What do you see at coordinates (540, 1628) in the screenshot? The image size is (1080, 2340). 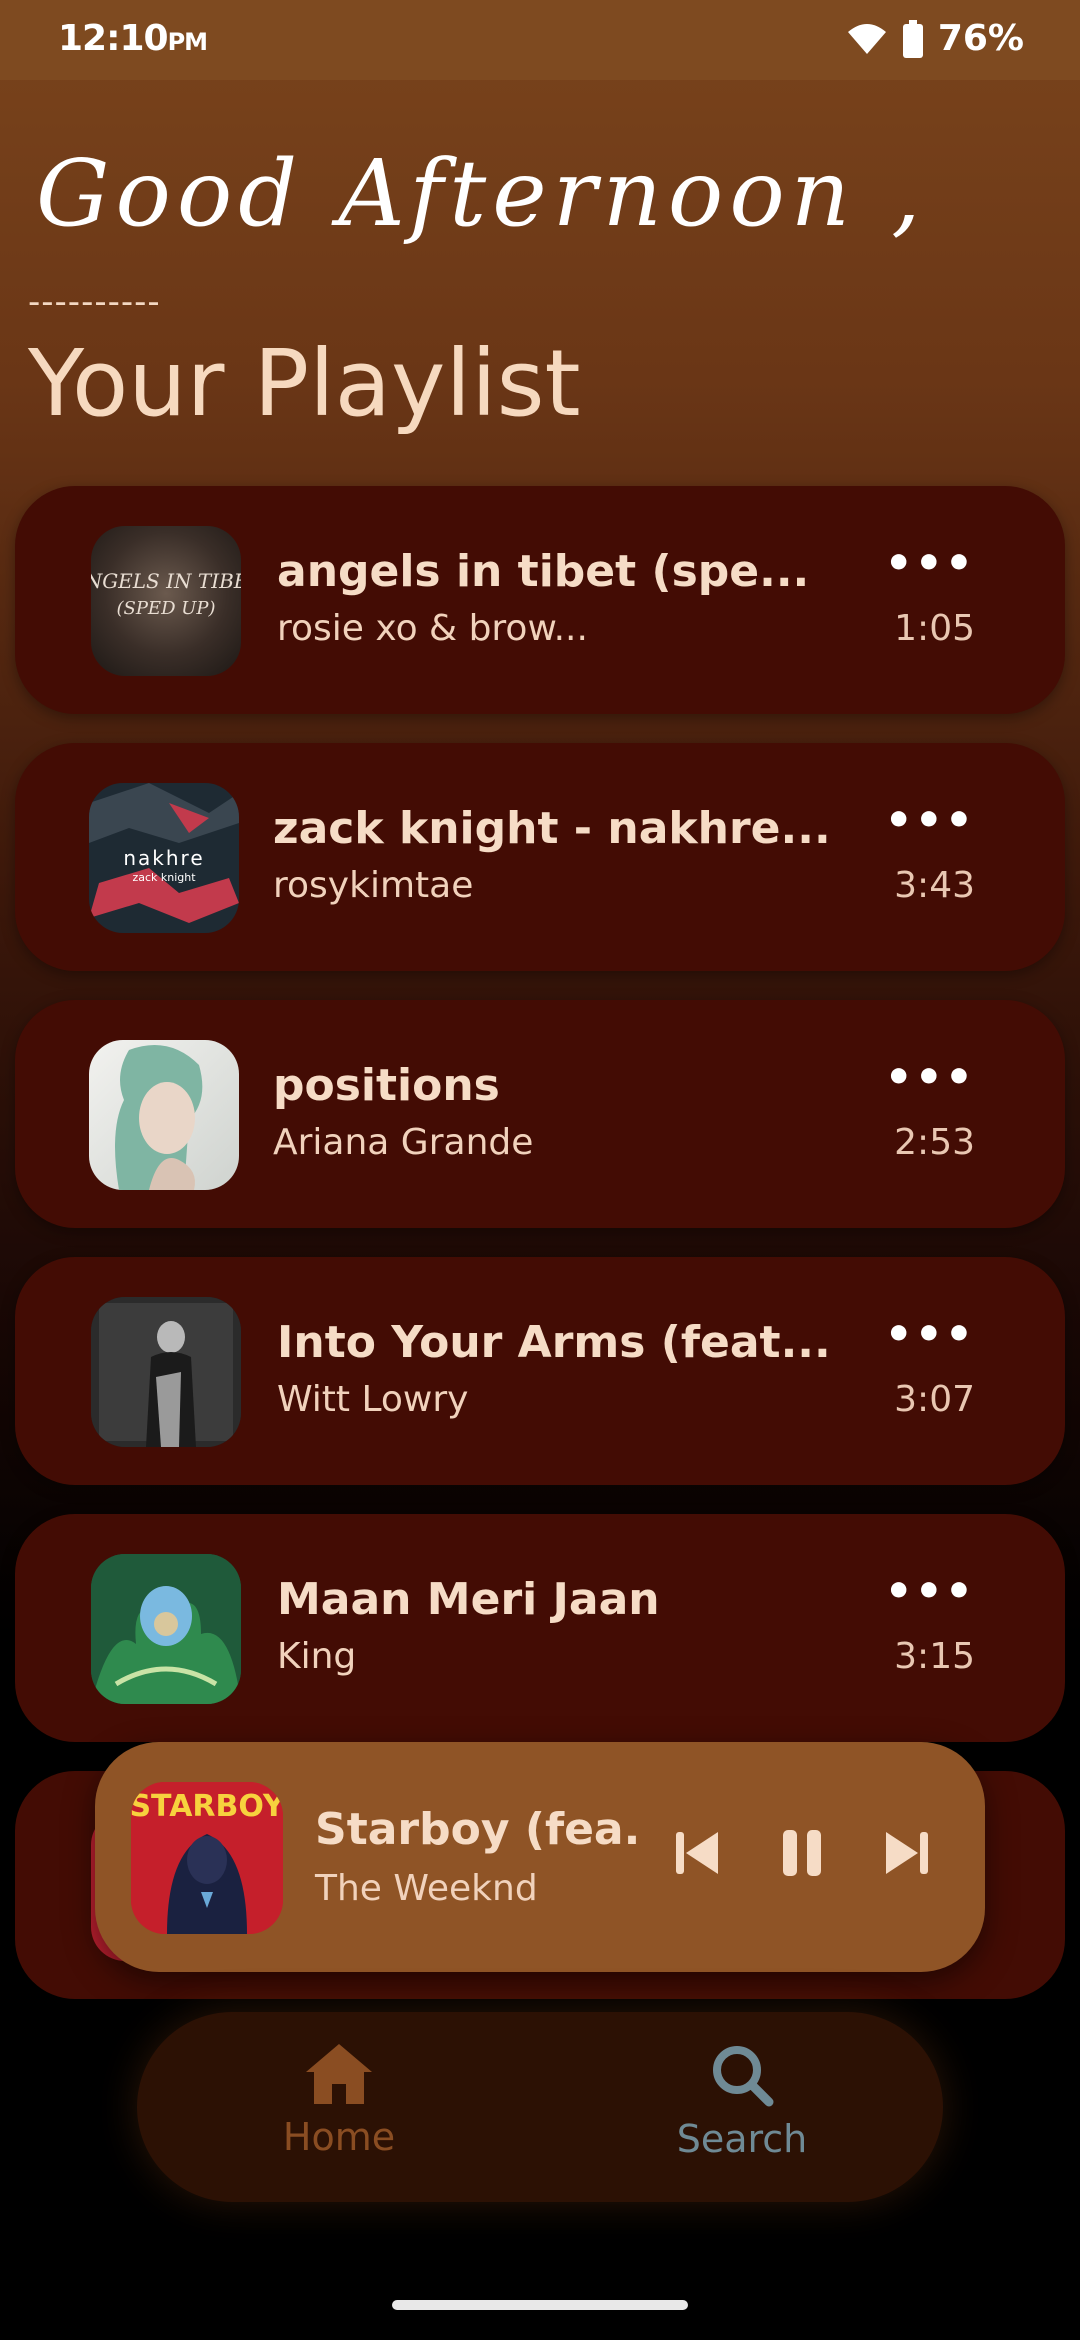 I see `song-card: Maan Meri Jaan King ••• 3:15` at bounding box center [540, 1628].